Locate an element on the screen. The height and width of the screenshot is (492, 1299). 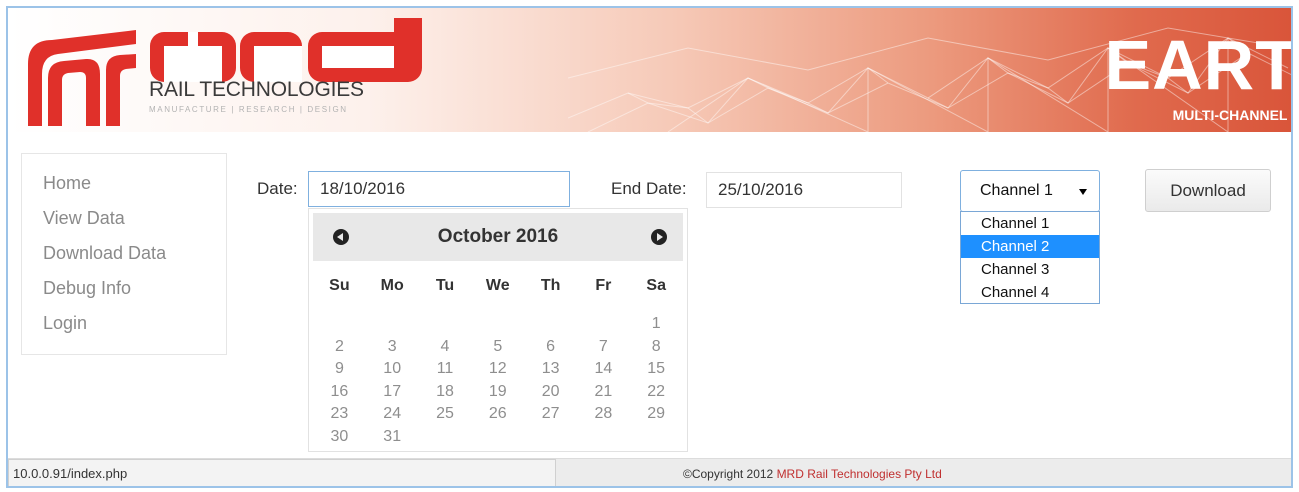
nav-item-debug-info: Debug Info is located at coordinates (124, 288).